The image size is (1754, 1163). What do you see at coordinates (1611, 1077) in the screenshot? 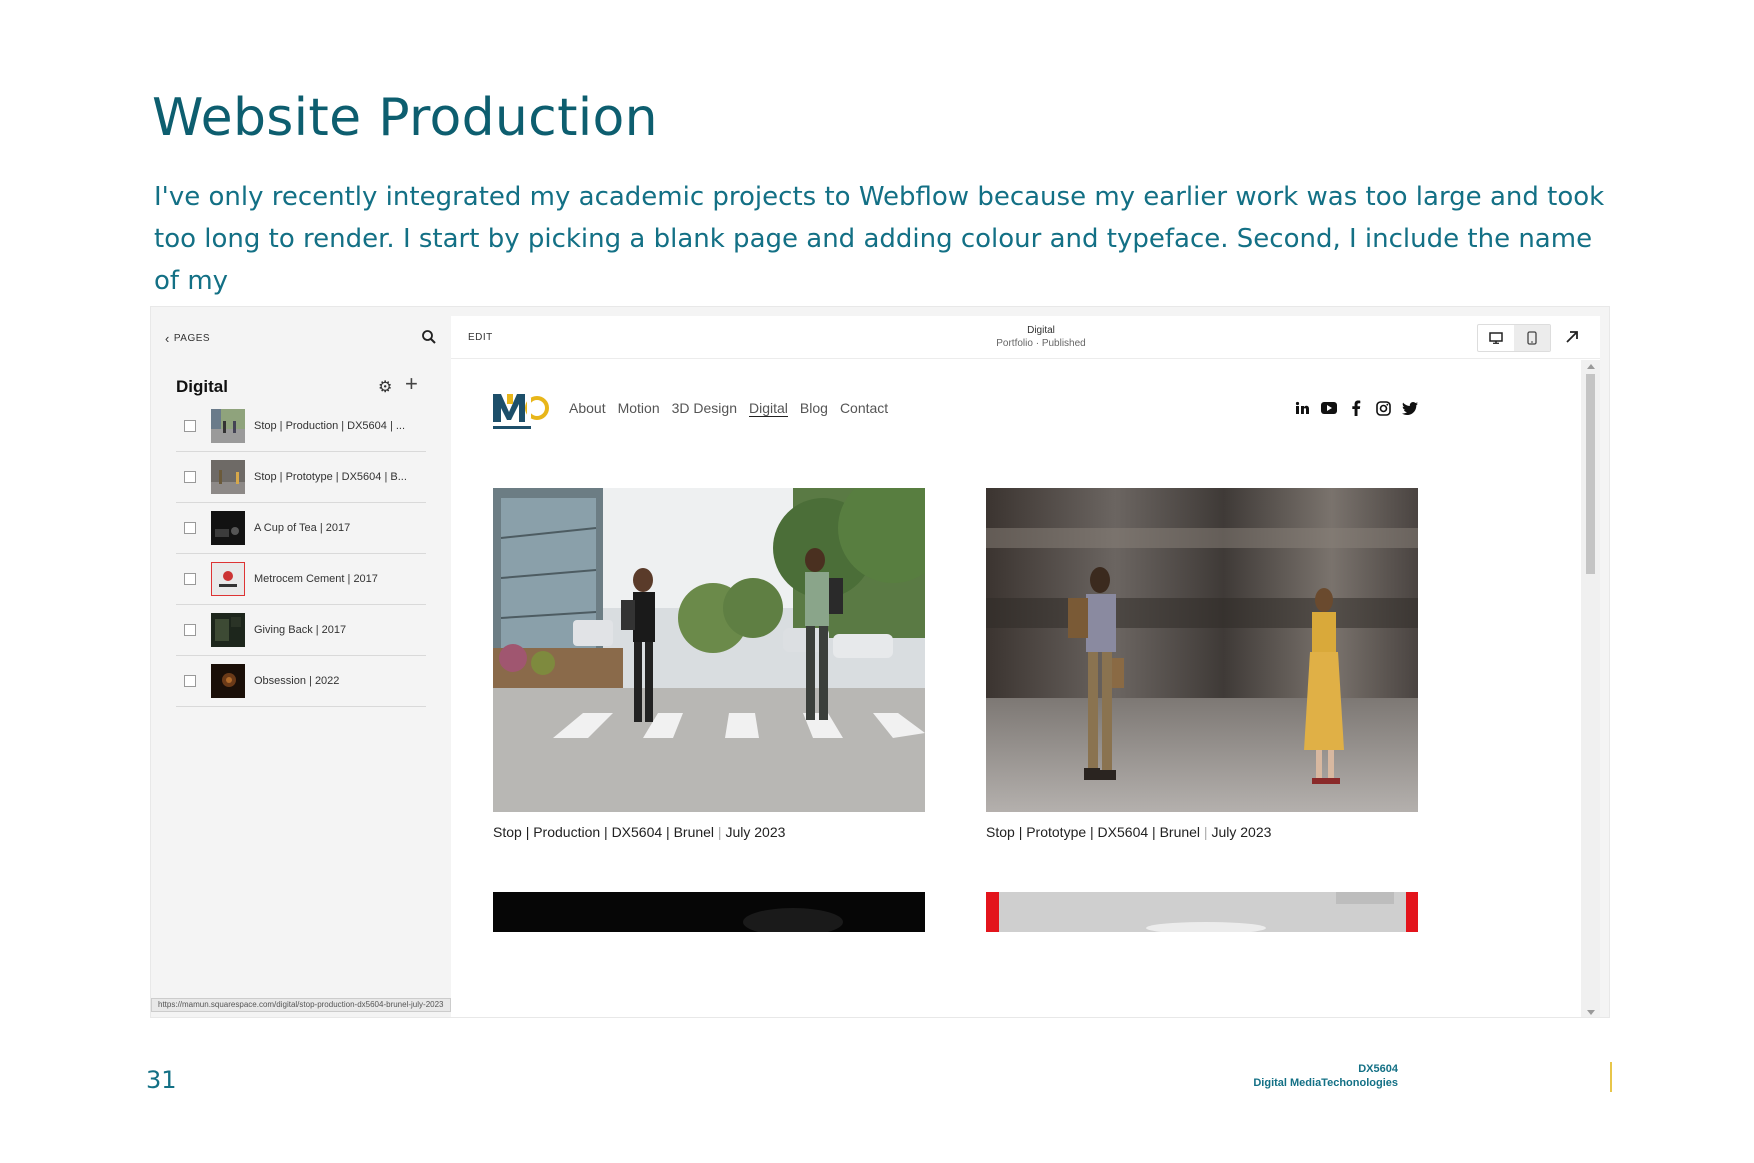
I see `course-divider` at bounding box center [1611, 1077].